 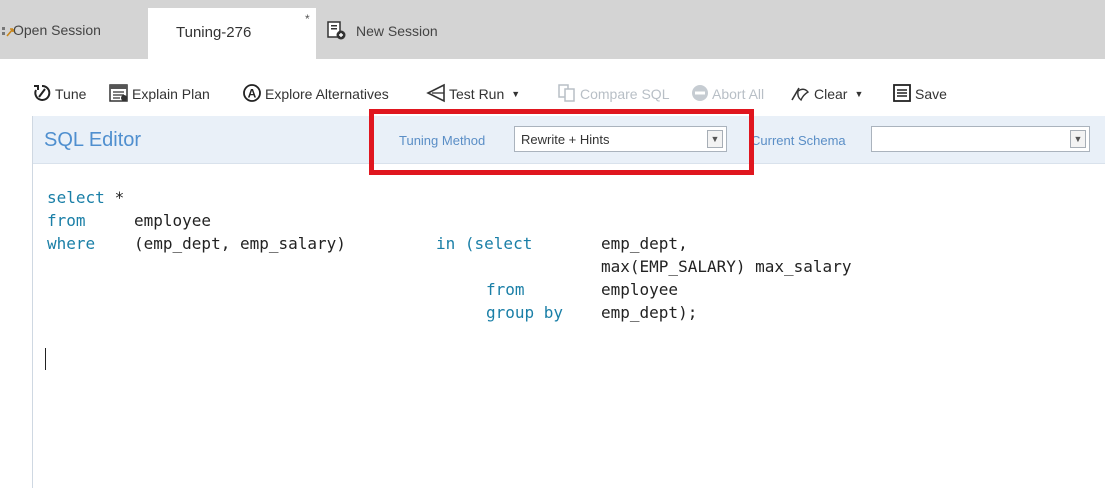 I want to click on sql-keyword: in (select, so click(x=484, y=243).